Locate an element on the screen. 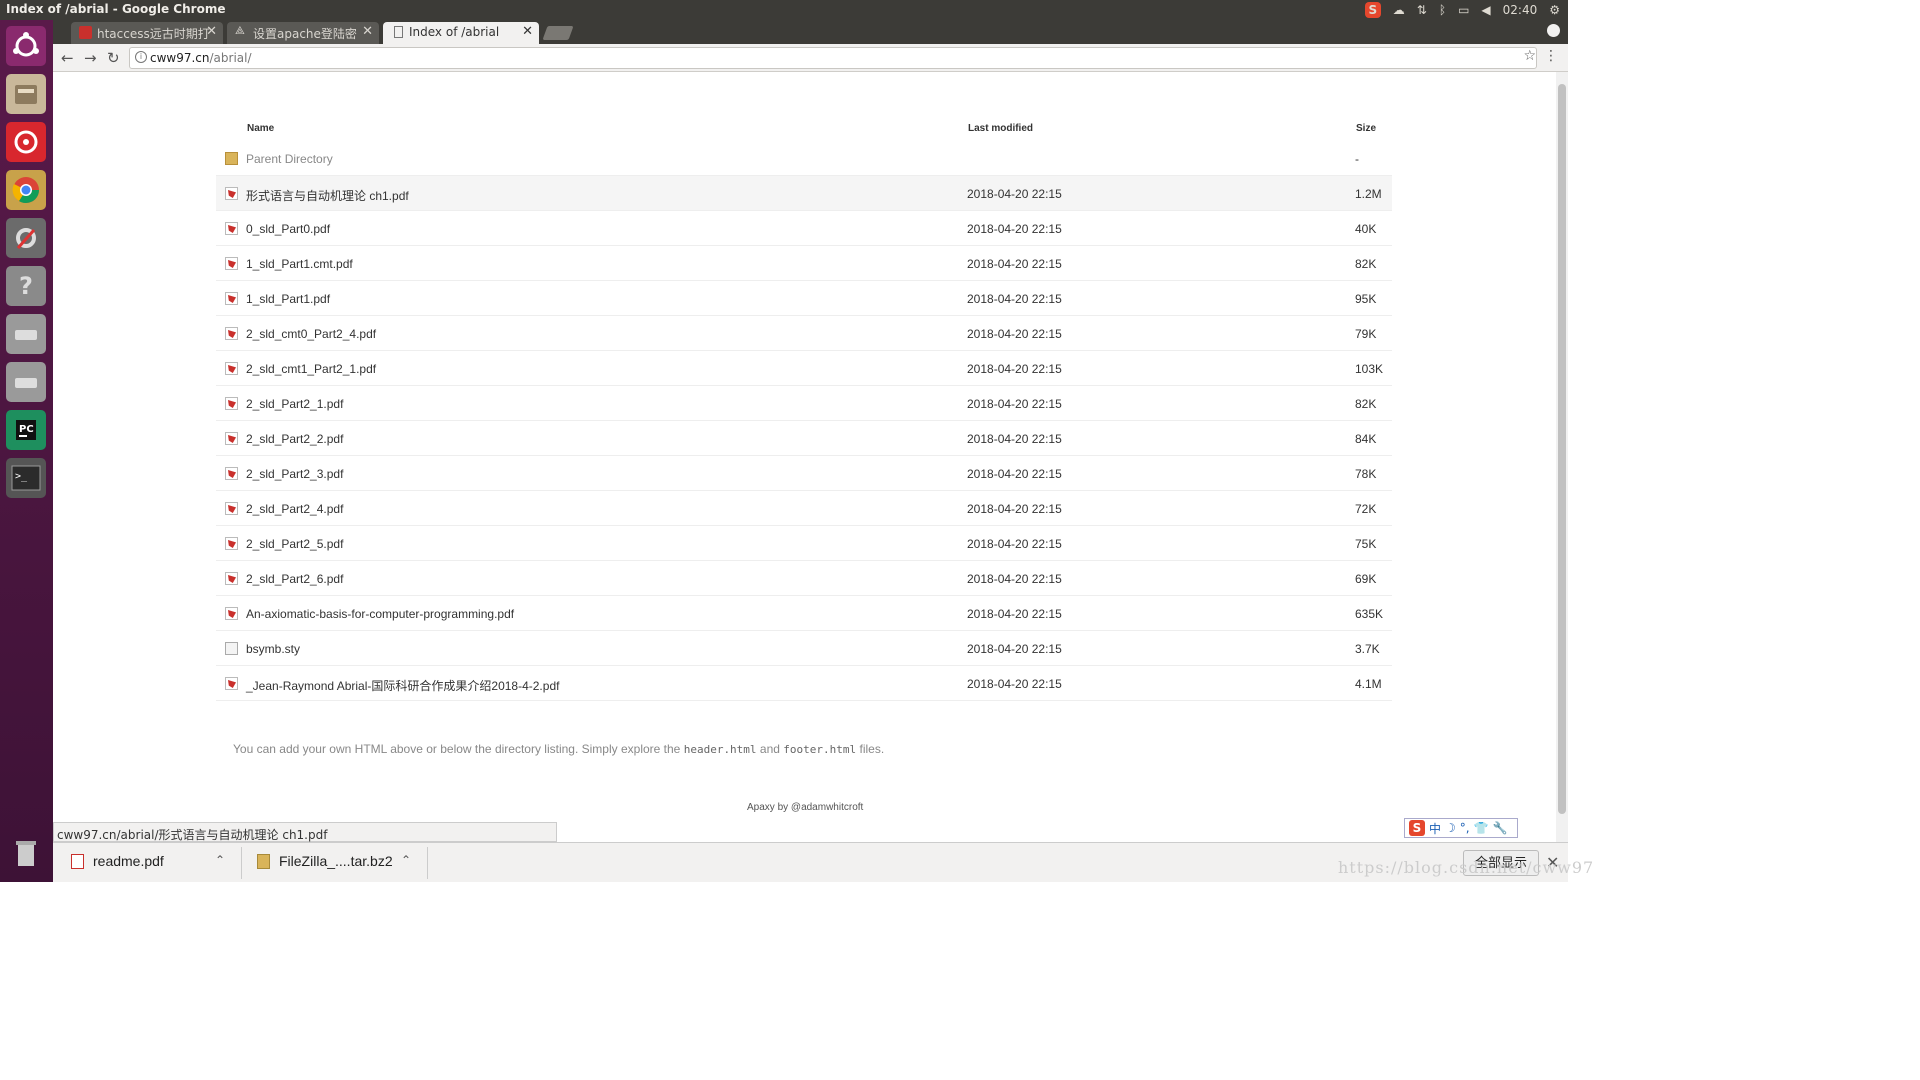 This screenshot has height=1080, width=1920. url-path: /abrial/ is located at coordinates (230, 58).